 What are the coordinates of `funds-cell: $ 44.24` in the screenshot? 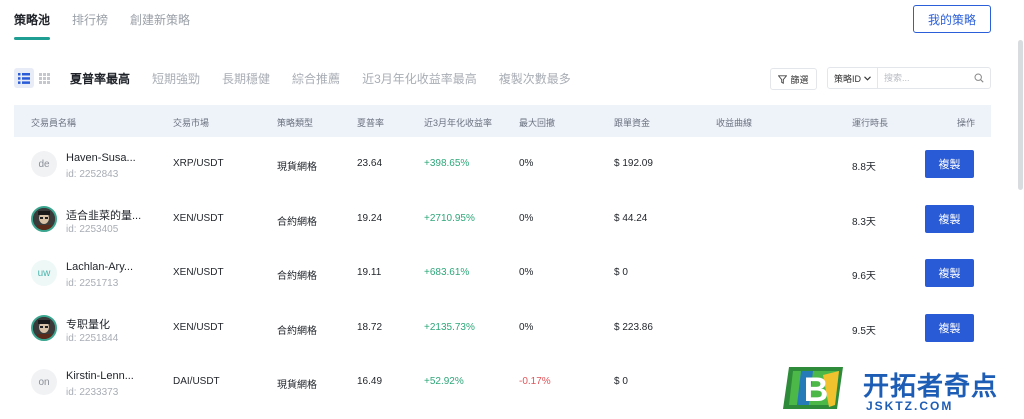 It's located at (631, 218).